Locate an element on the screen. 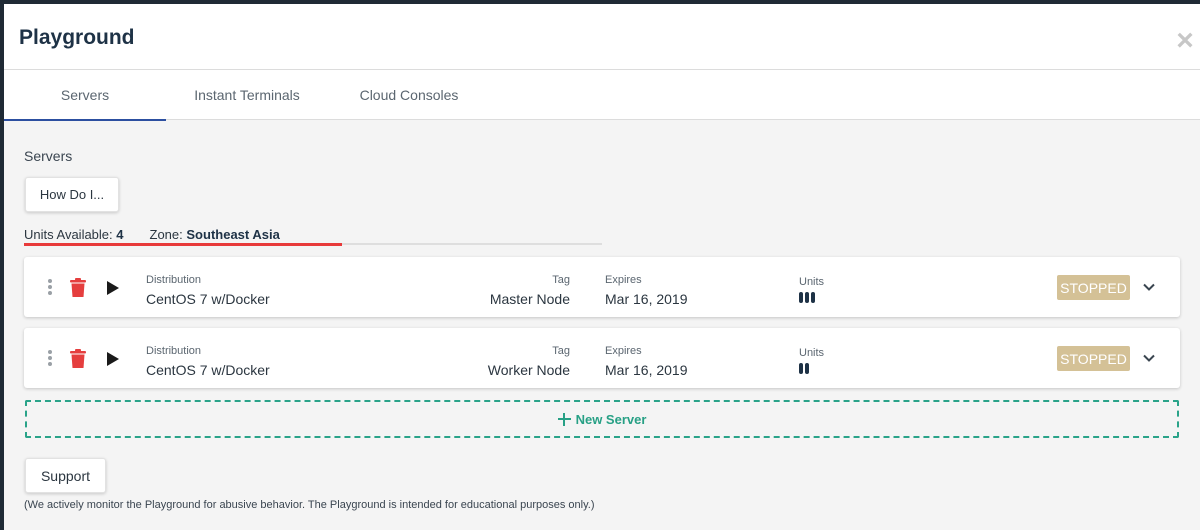 Image resolution: width=1200 pixels, height=530 pixels. plus-icon is located at coordinates (564, 419).